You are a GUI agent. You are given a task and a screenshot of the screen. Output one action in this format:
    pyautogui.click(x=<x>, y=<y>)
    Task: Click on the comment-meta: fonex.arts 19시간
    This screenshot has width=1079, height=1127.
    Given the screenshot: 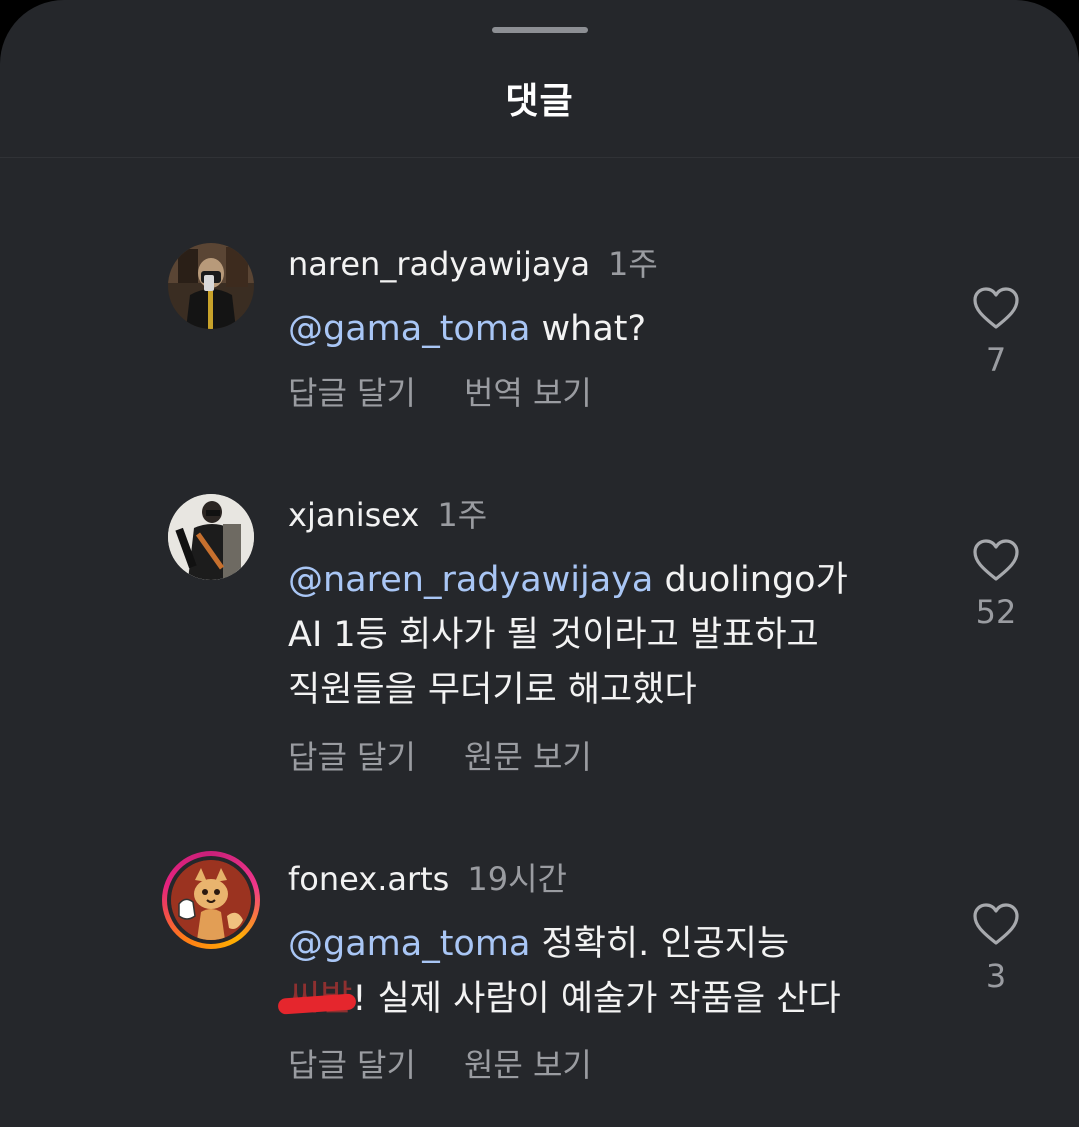 What is the action you would take?
    pyautogui.click(x=427, y=879)
    